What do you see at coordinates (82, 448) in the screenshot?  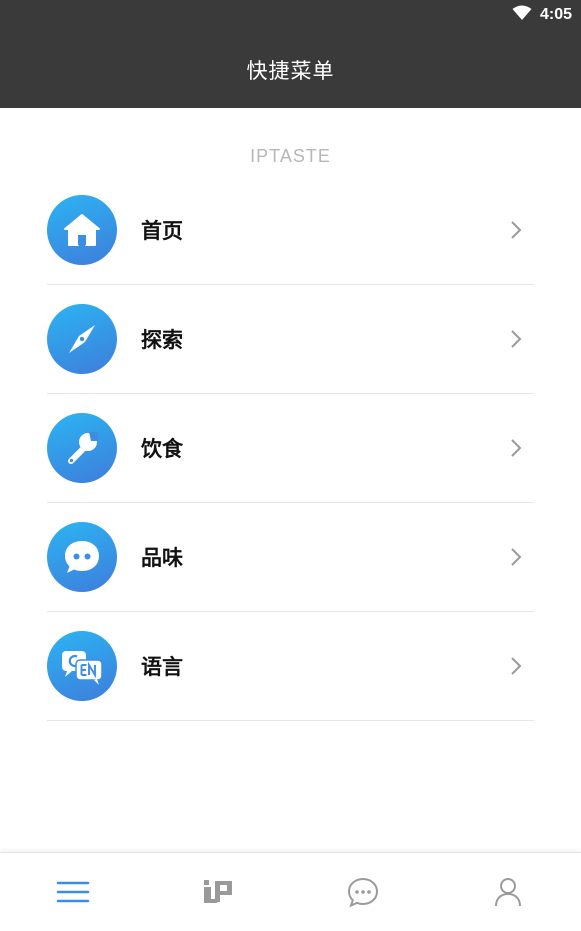 I see `wrench-icon` at bounding box center [82, 448].